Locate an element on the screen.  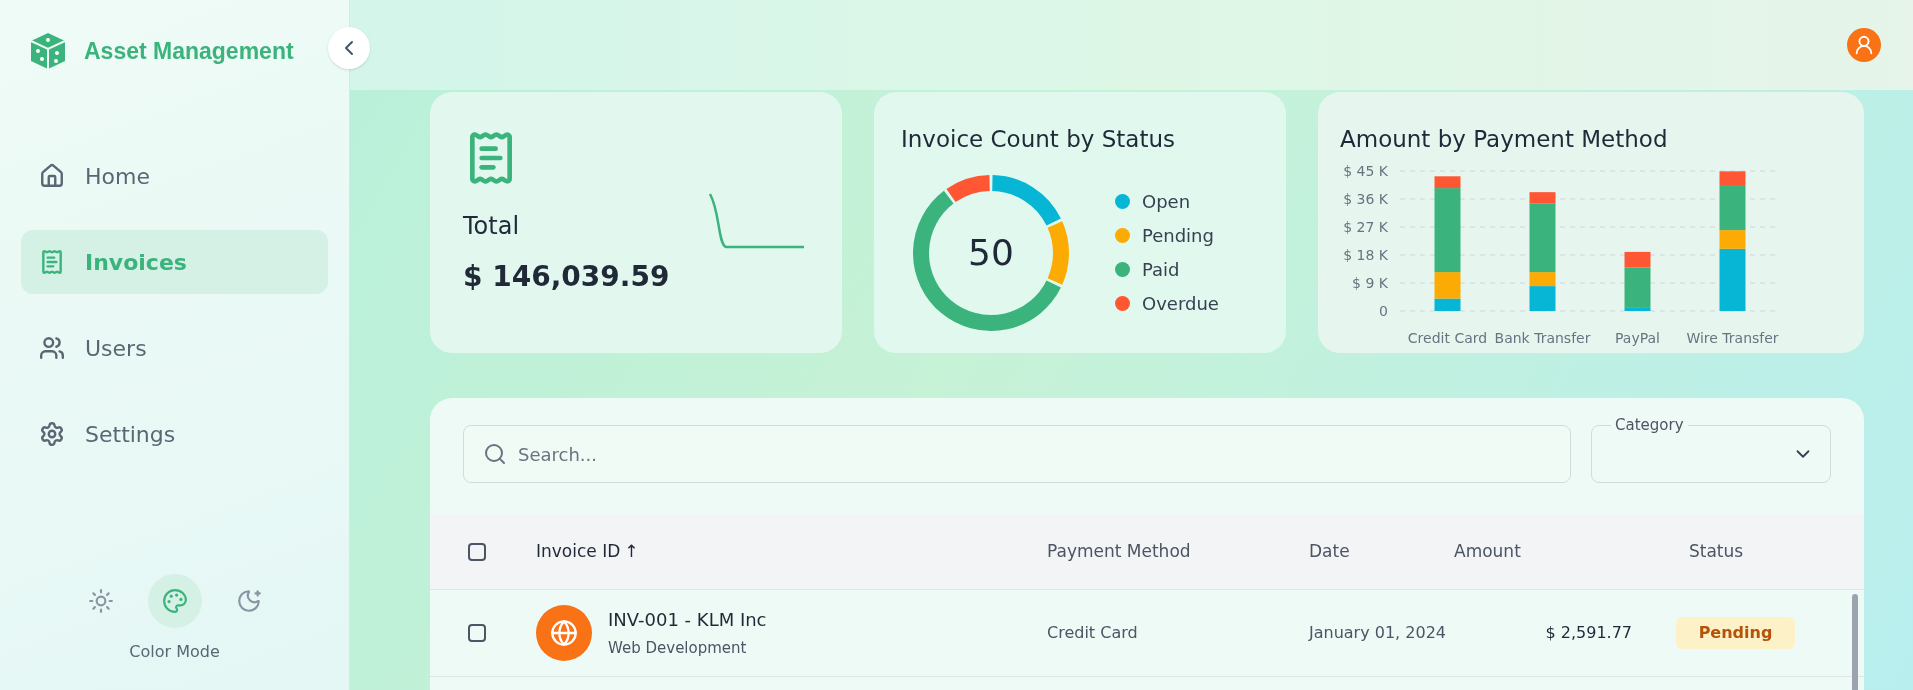
legend-label: Open is located at coordinates (1166, 202).